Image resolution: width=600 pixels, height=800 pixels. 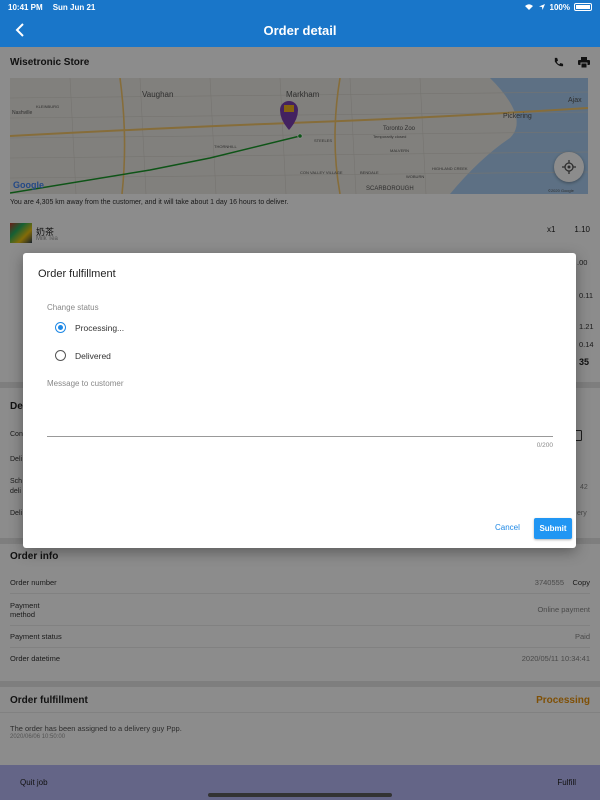 I want to click on status-bar: 10:41 PM Sun Jun 21 100%, so click(x=300, y=7).